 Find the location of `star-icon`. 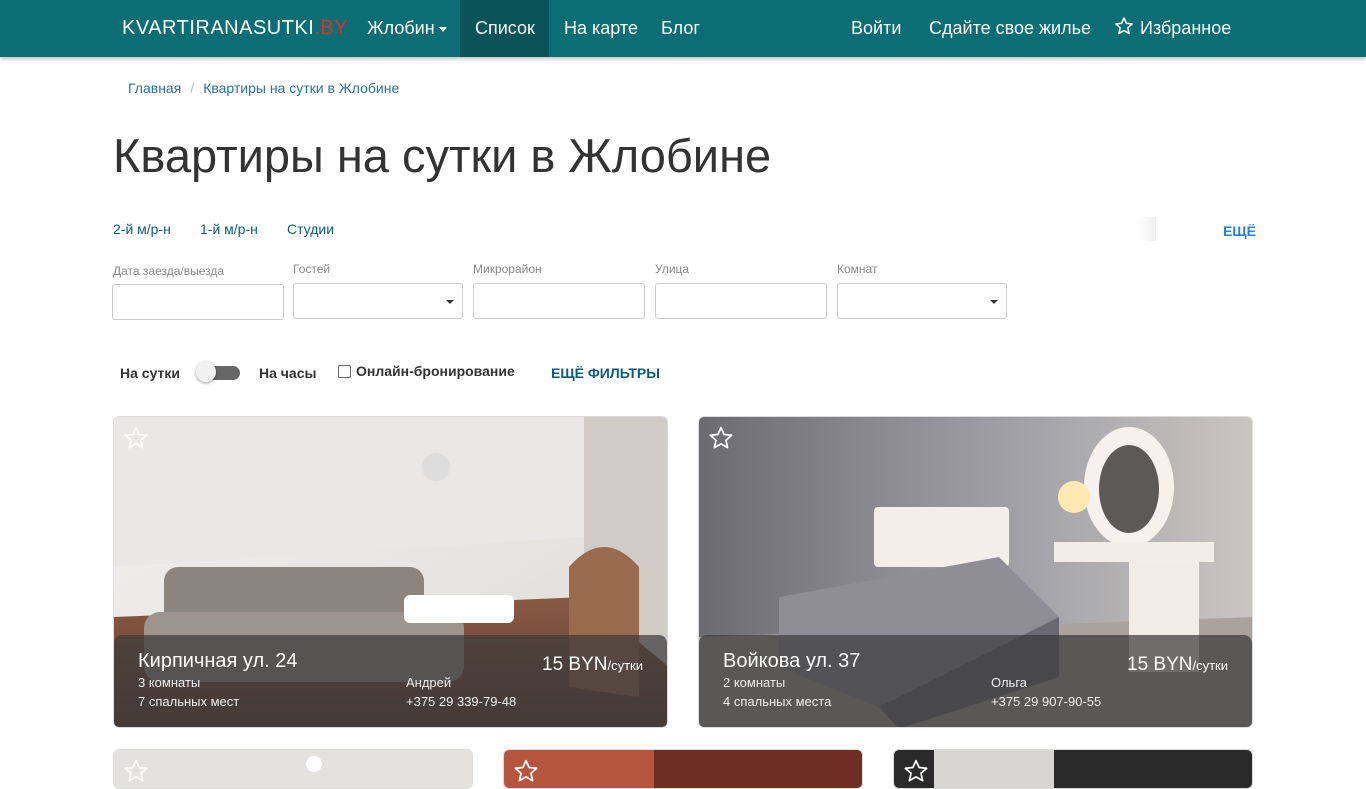

star-icon is located at coordinates (1124, 26).